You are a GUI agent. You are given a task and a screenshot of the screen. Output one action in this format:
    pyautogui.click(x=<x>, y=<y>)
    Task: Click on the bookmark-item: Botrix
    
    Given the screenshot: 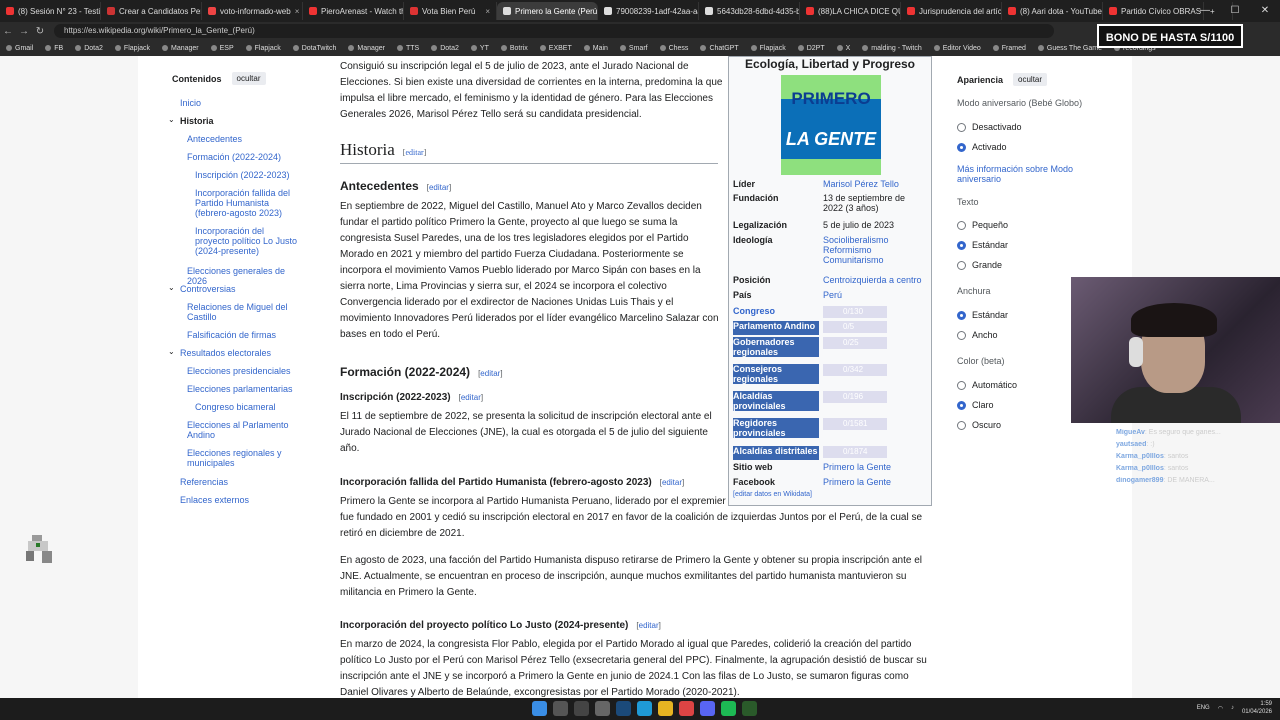 What is the action you would take?
    pyautogui.click(x=514, y=48)
    